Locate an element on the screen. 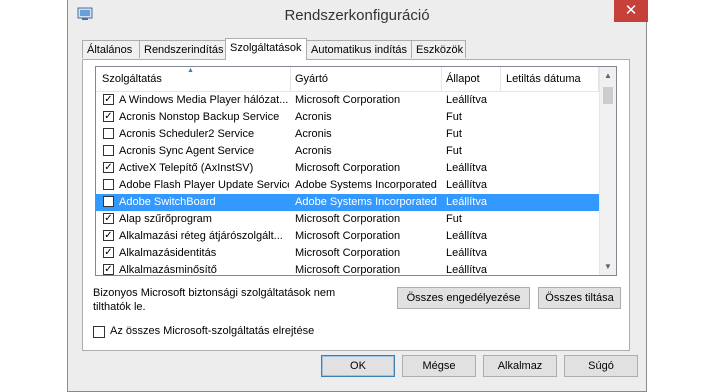  enable-all-button: Összes engedélyezése is located at coordinates (463, 298).